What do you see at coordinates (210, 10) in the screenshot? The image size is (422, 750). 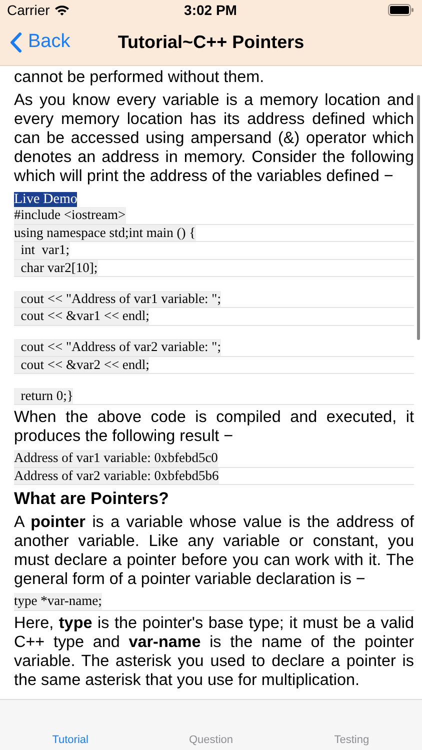 I see `clock-time: 3:02 PM` at bounding box center [210, 10].